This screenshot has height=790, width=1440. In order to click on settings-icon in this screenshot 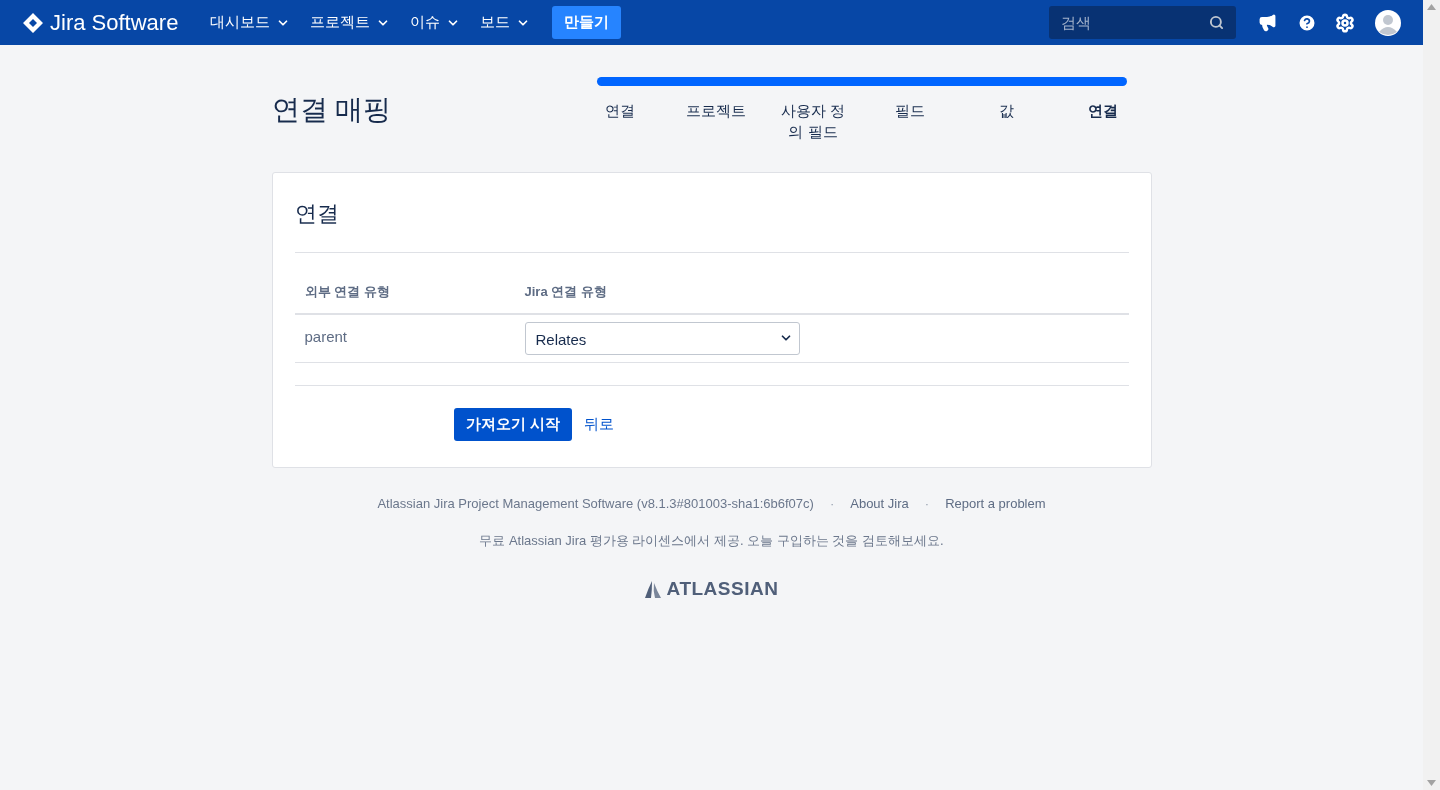, I will do `click(1345, 22)`.